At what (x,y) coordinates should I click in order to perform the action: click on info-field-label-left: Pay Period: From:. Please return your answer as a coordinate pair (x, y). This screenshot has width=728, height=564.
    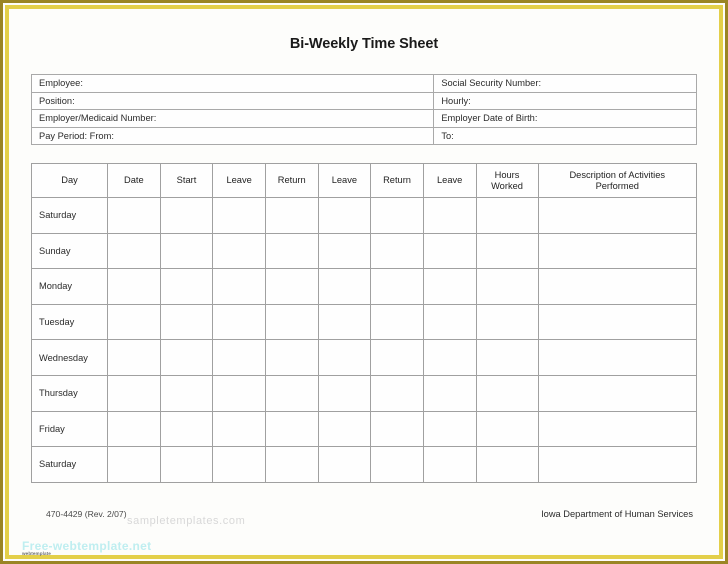
    Looking at the image, I should click on (232, 135).